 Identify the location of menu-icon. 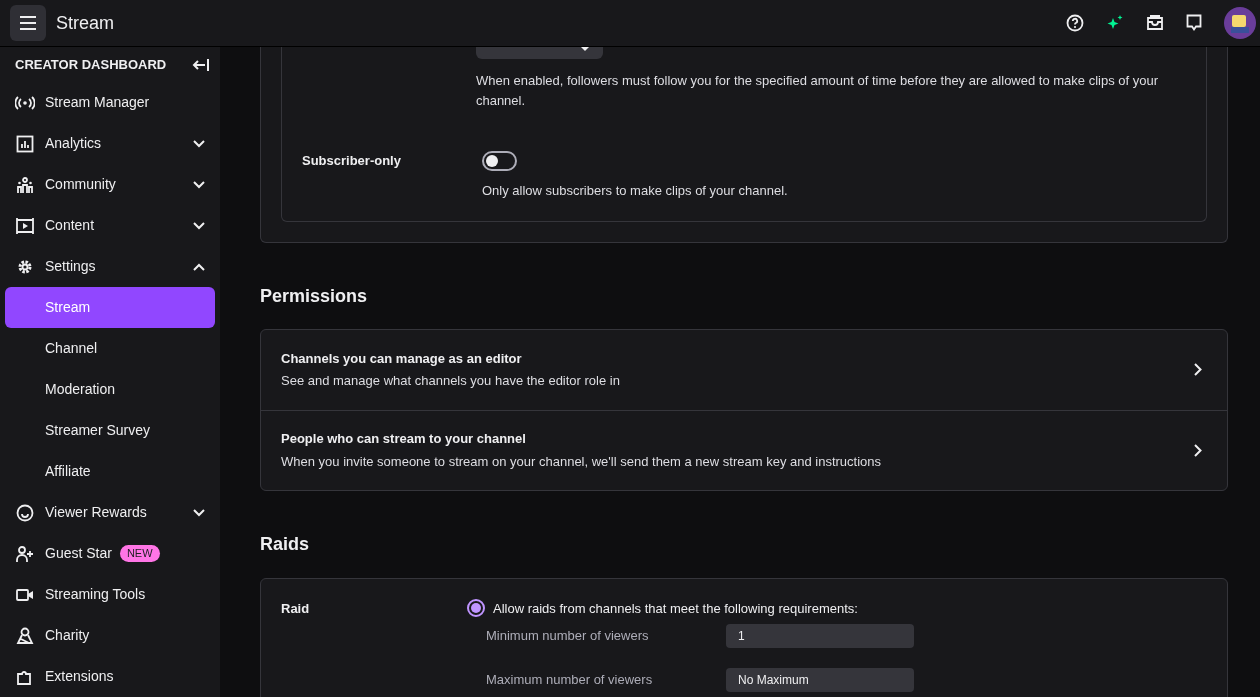
(28, 23).